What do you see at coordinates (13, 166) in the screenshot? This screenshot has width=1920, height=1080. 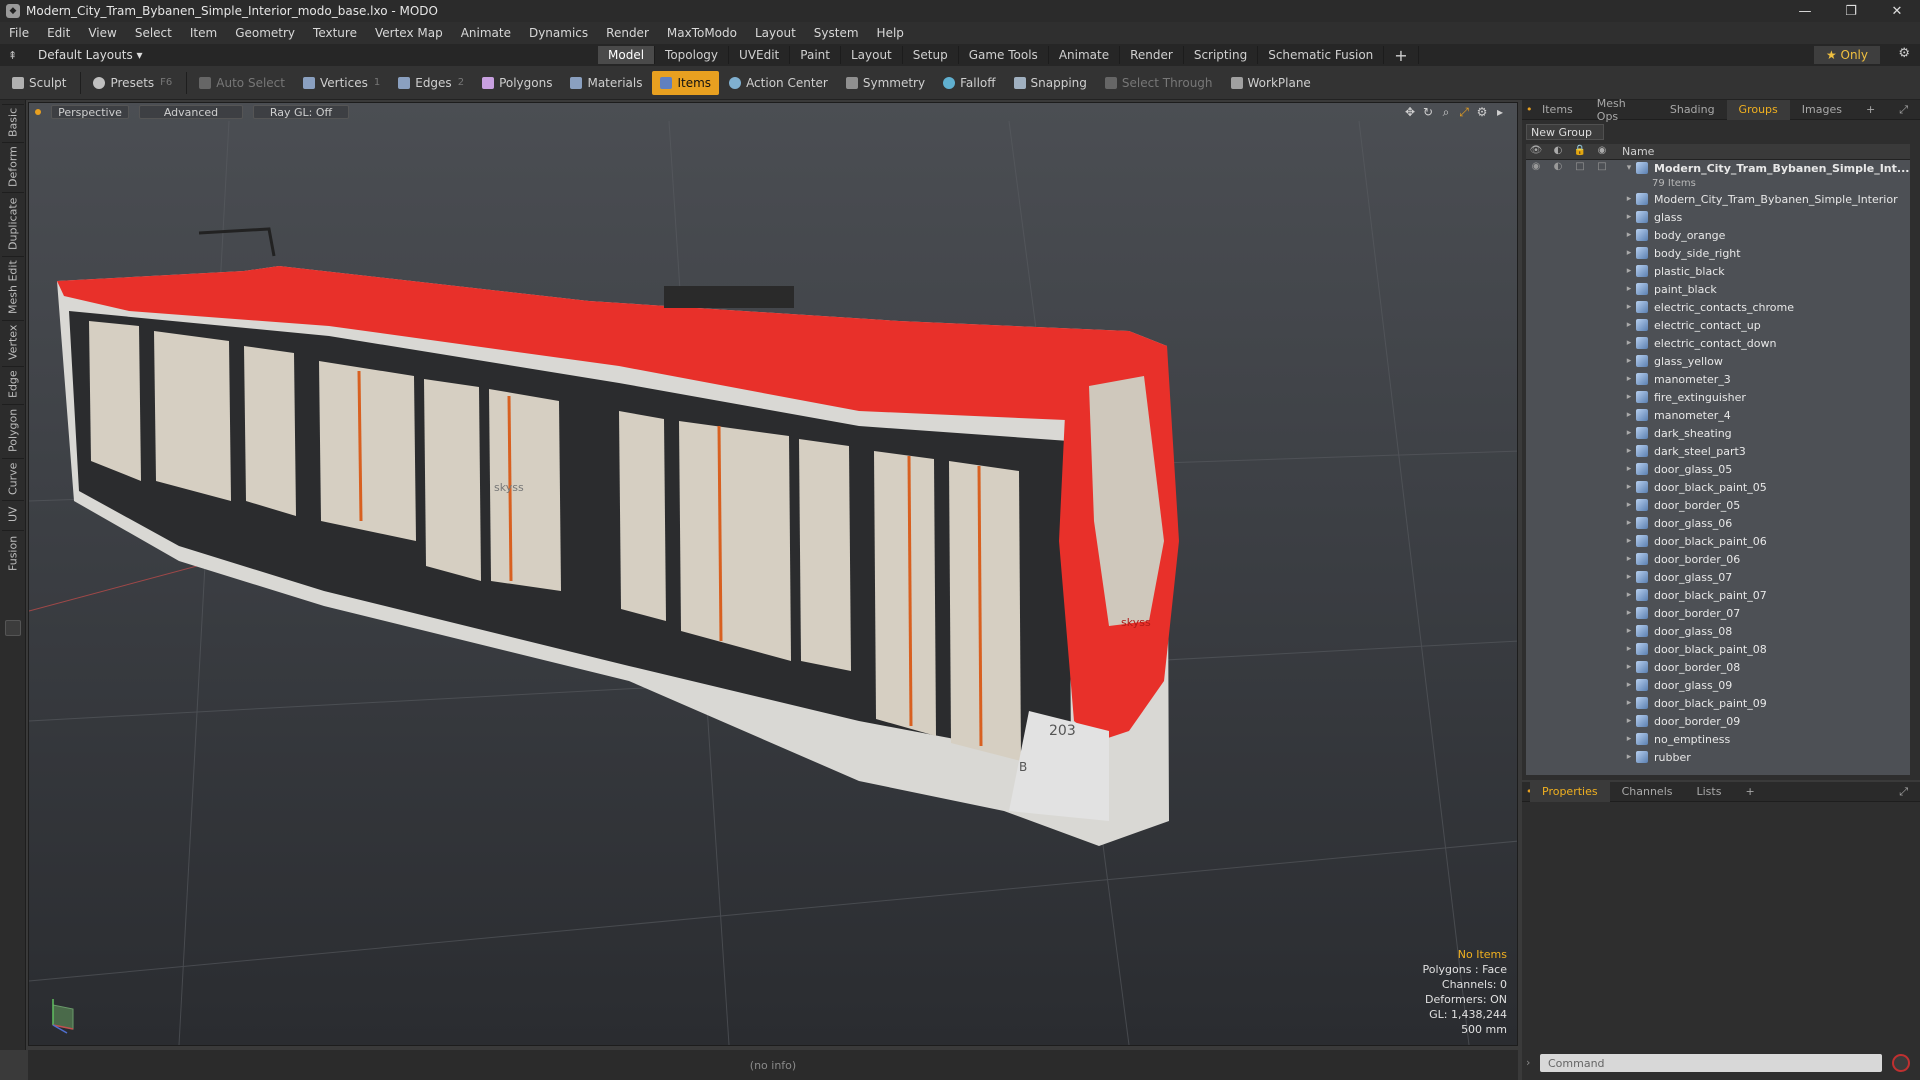 I see `vtab-deform: Deform` at bounding box center [13, 166].